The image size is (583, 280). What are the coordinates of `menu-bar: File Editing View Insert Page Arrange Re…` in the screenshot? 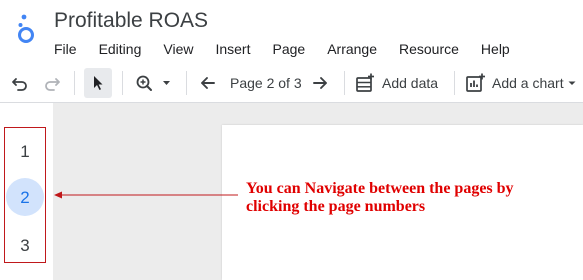 It's located at (282, 49).